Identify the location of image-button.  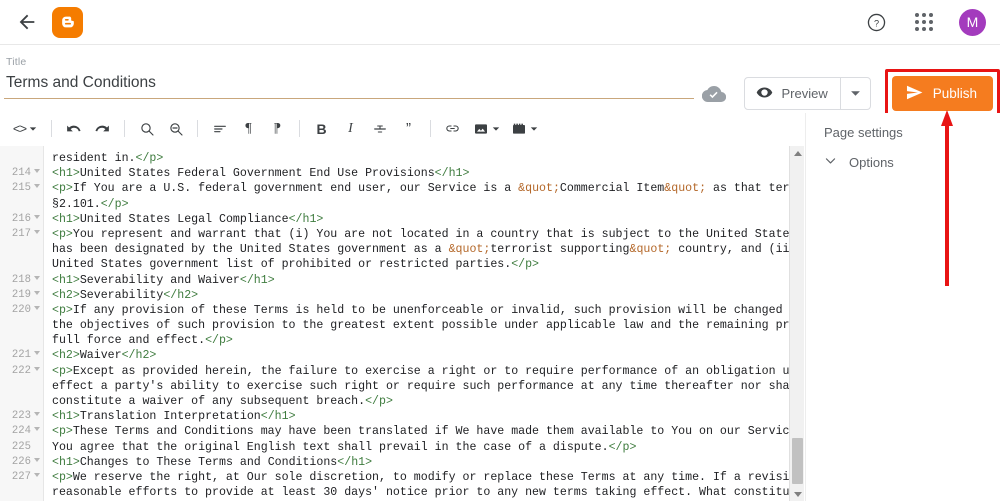
(486, 129).